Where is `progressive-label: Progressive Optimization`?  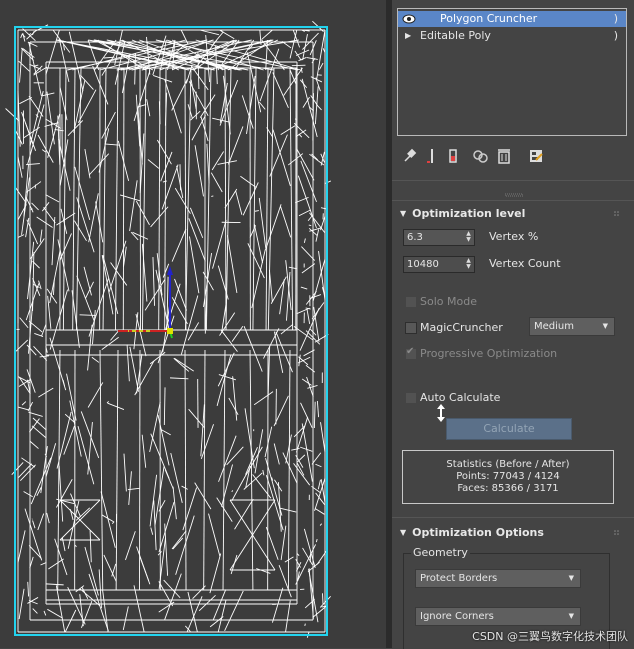 progressive-label: Progressive Optimization is located at coordinates (488, 354).